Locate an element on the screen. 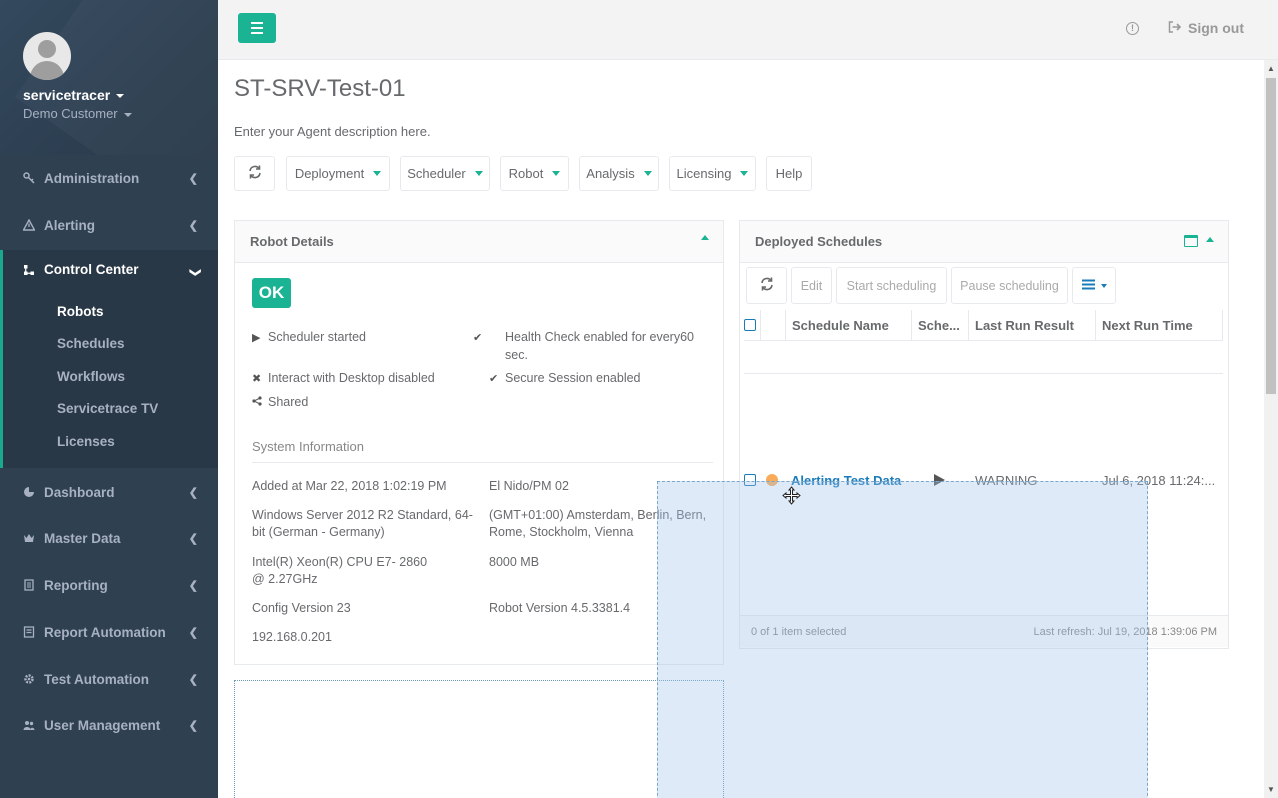  scroll-down-arrow-icon: ▼ is located at coordinates (1271, 789).